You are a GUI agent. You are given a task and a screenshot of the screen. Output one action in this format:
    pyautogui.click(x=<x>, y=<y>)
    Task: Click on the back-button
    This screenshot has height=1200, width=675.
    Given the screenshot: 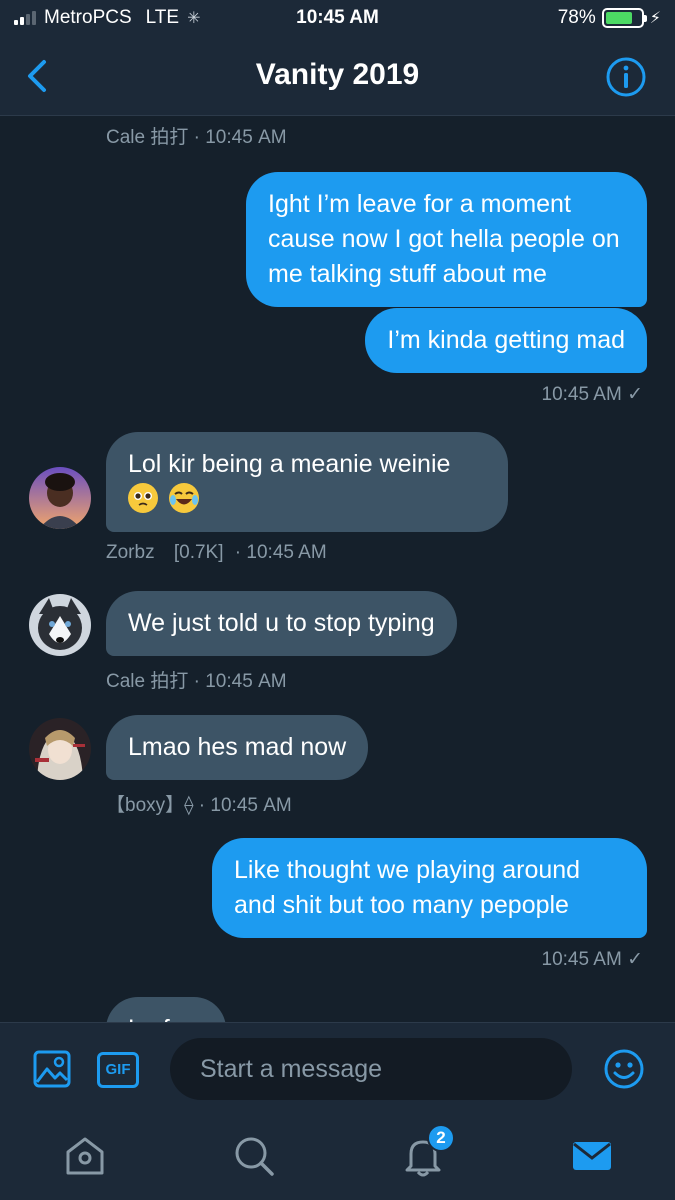 What is the action you would take?
    pyautogui.click(x=38, y=76)
    